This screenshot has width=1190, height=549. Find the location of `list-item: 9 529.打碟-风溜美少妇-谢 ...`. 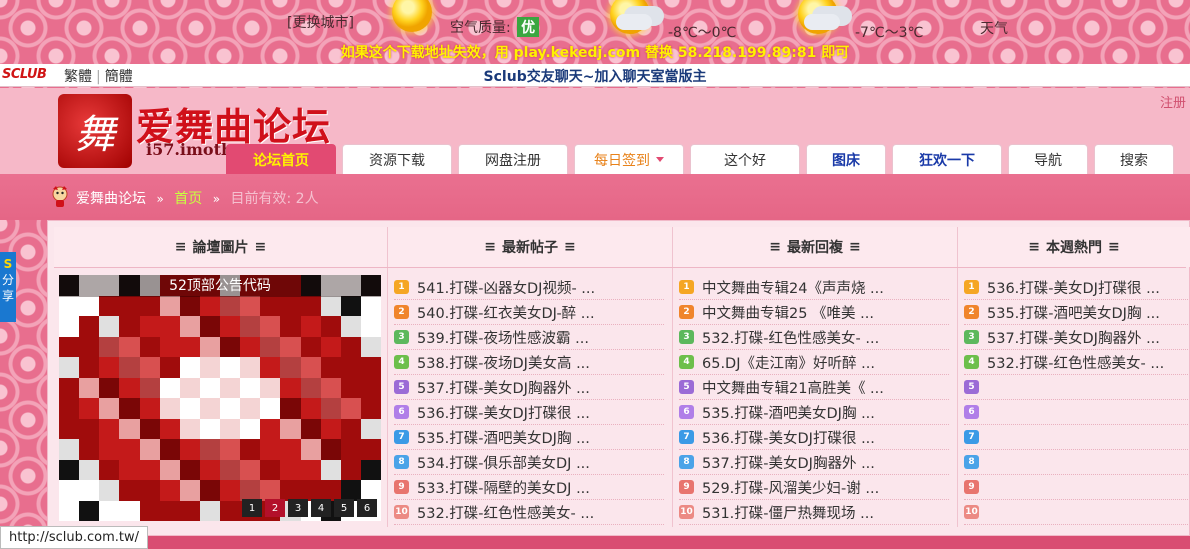

list-item: 9 529.打碟-风溜美少妇-谢 ... is located at coordinates (814, 487).